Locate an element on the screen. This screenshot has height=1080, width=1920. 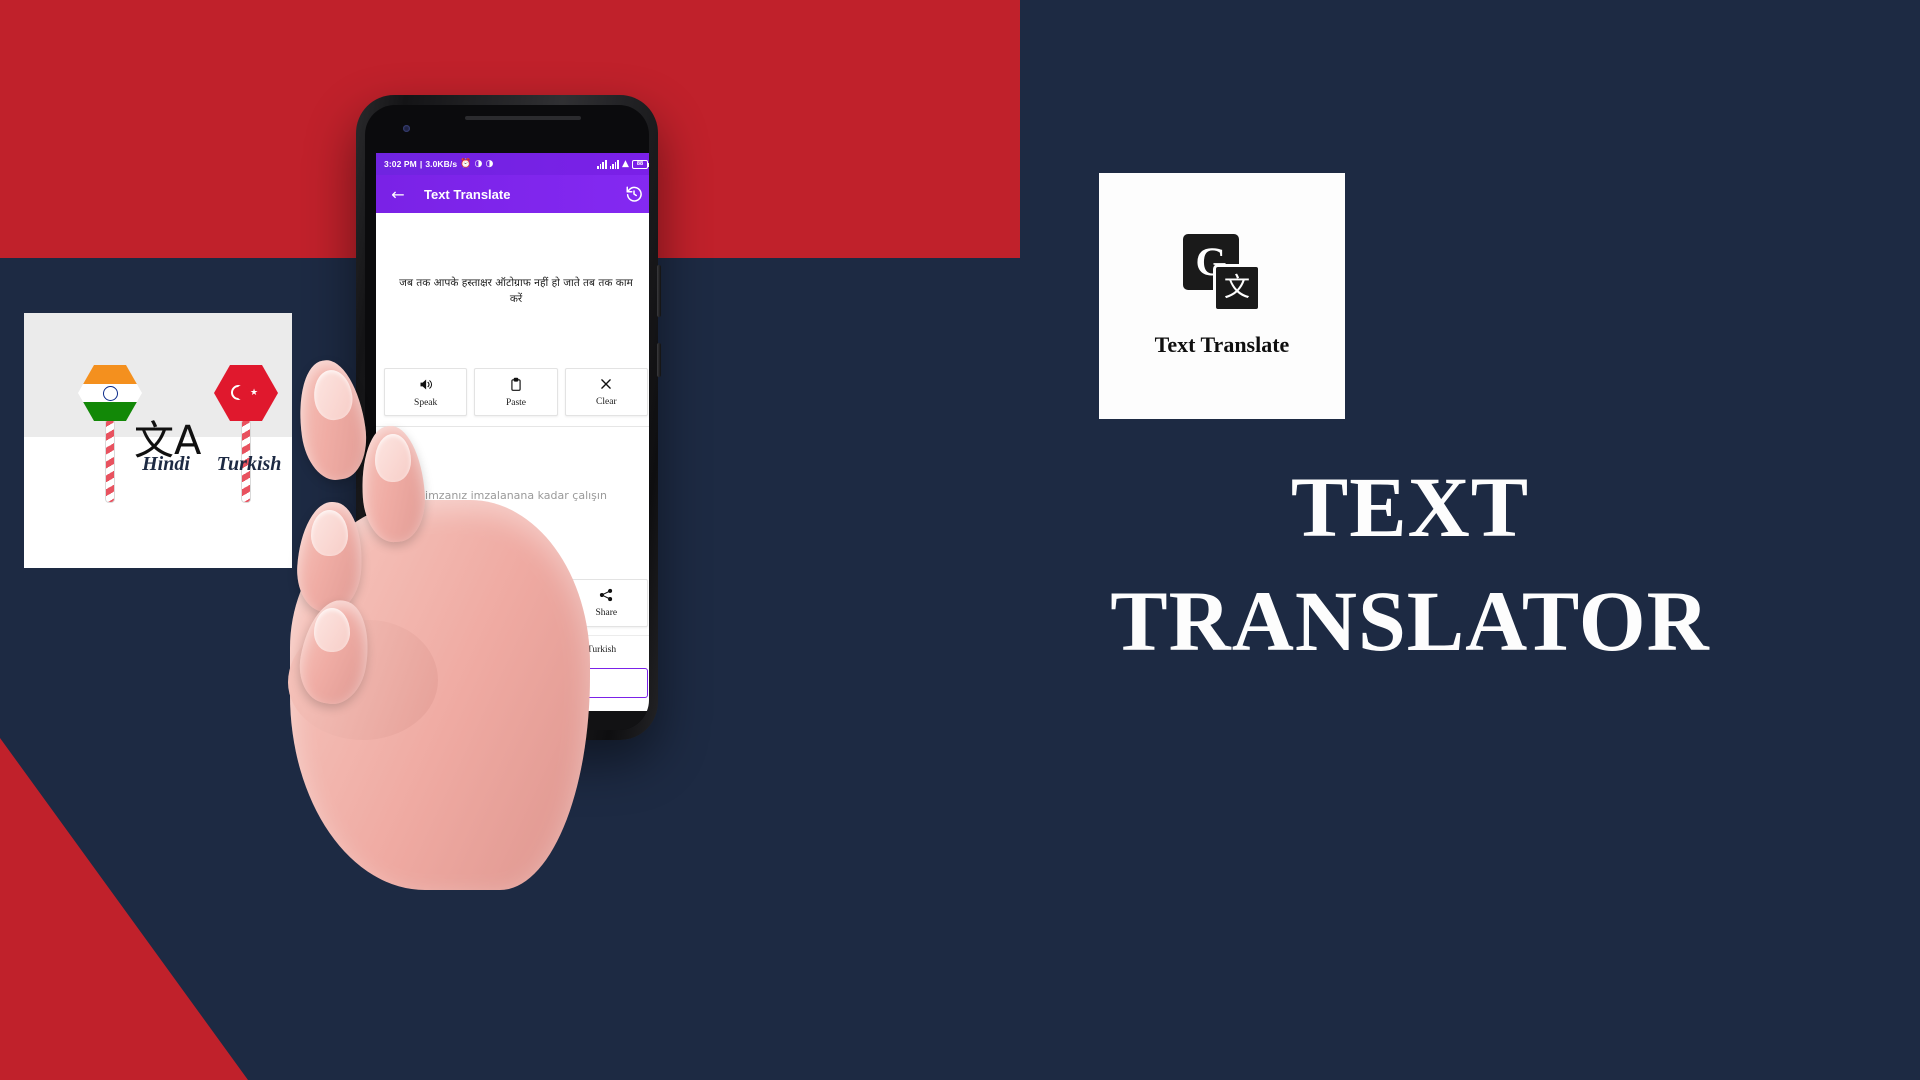
hand-holding-phone is located at coordinates (500, 610).